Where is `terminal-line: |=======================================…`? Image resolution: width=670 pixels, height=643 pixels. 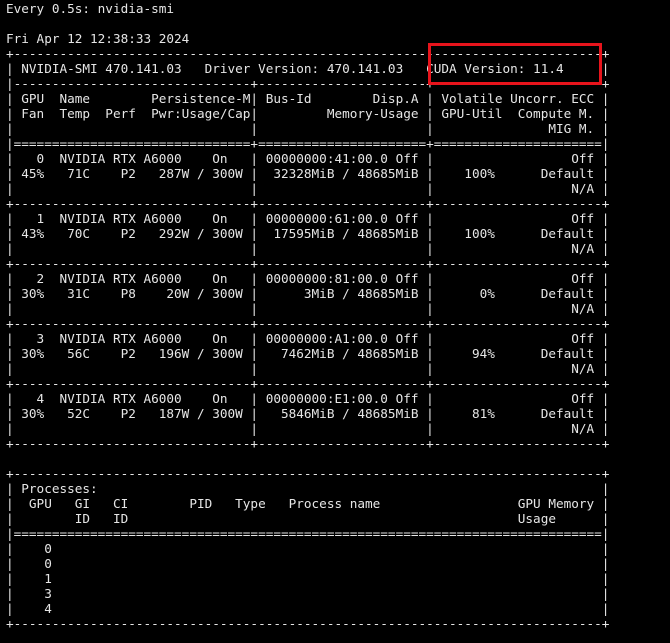 terminal-line: |=======================================… is located at coordinates (308, 533).